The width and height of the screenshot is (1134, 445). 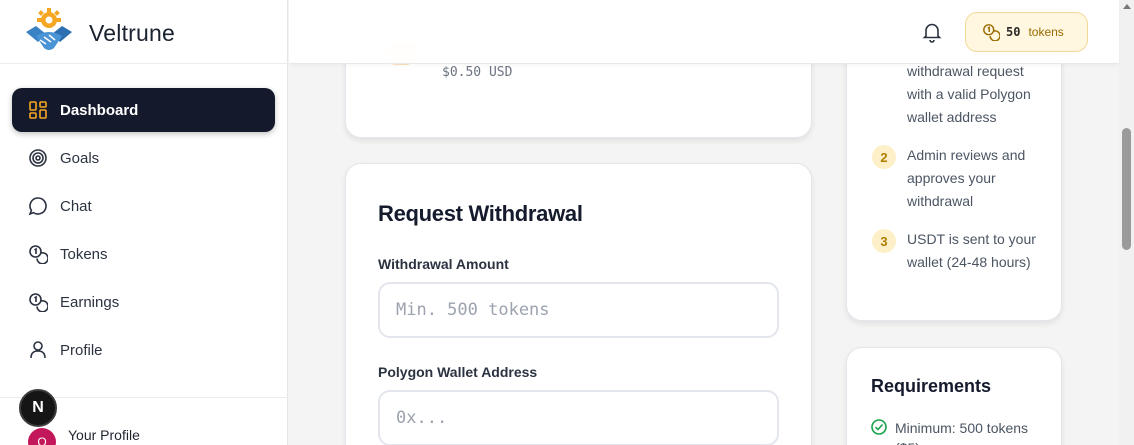 What do you see at coordinates (38, 408) in the screenshot?
I see `dev-tools-badge: N` at bounding box center [38, 408].